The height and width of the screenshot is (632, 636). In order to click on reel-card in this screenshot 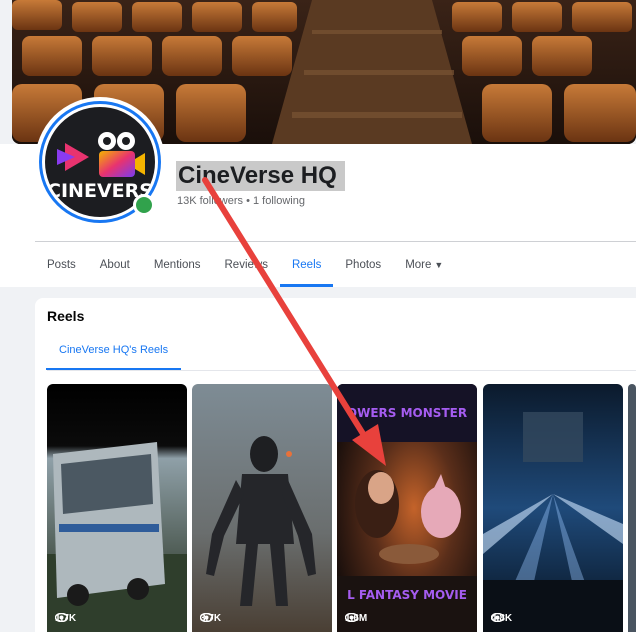, I will do `click(632, 508)`.